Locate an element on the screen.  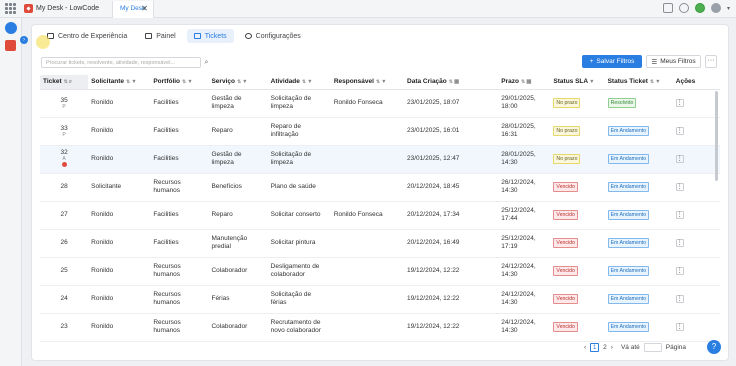
cell-criacao: 20/12/2024, 18:45 is located at coordinates (451, 187).